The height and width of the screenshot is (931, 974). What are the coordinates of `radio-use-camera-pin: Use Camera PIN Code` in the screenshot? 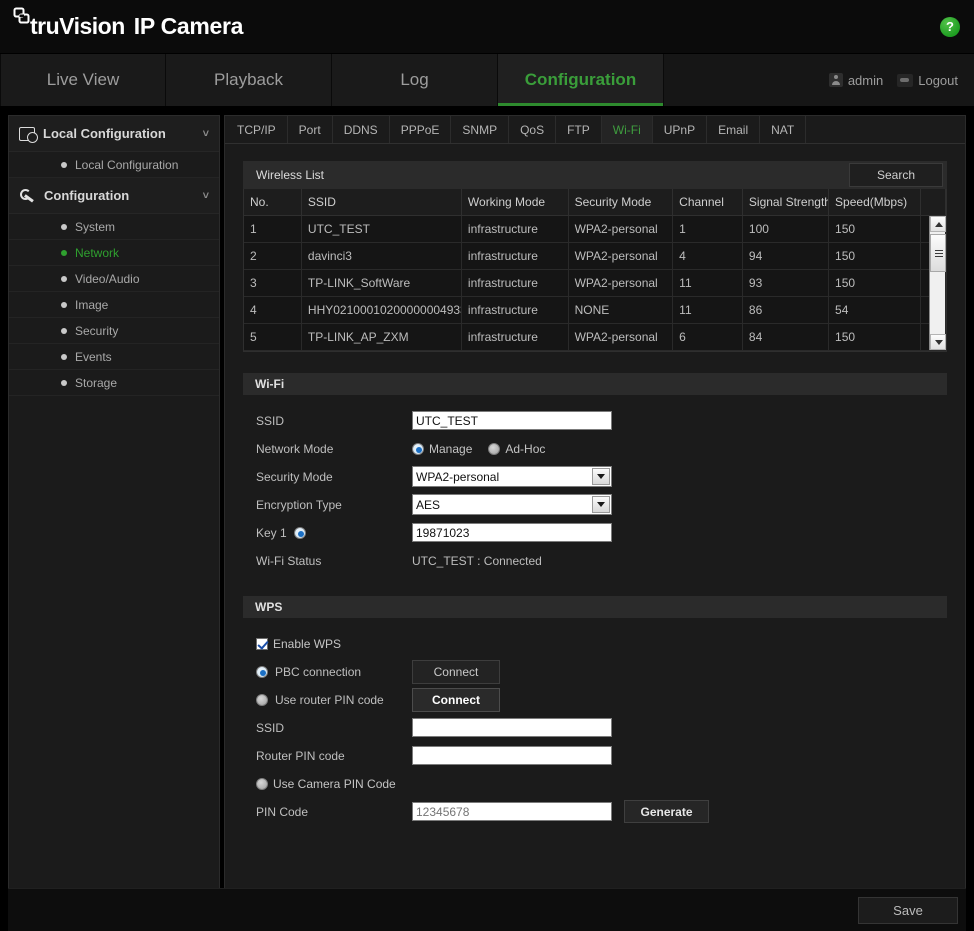 It's located at (326, 784).